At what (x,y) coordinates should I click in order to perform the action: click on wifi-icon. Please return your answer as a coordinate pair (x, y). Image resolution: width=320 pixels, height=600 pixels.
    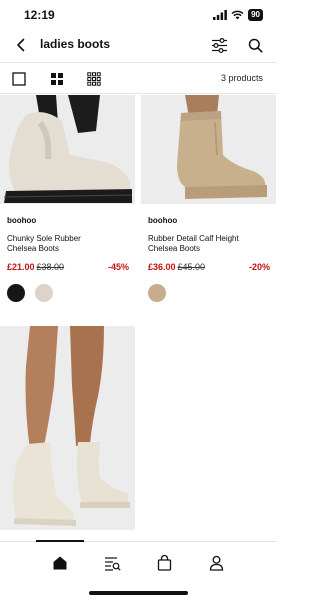
    Looking at the image, I should click on (237, 15).